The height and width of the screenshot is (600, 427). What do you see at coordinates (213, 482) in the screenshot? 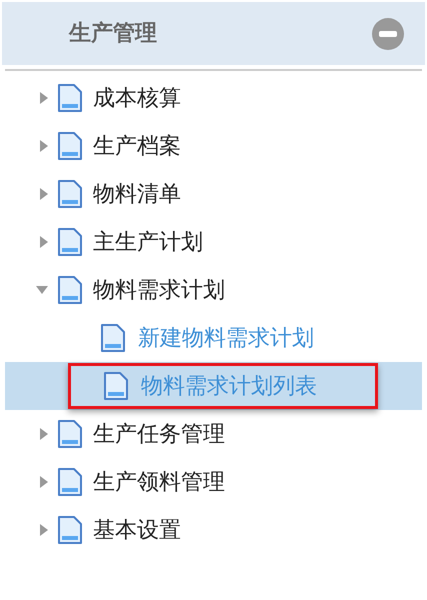
I see `tree-item: 生产领料管理` at bounding box center [213, 482].